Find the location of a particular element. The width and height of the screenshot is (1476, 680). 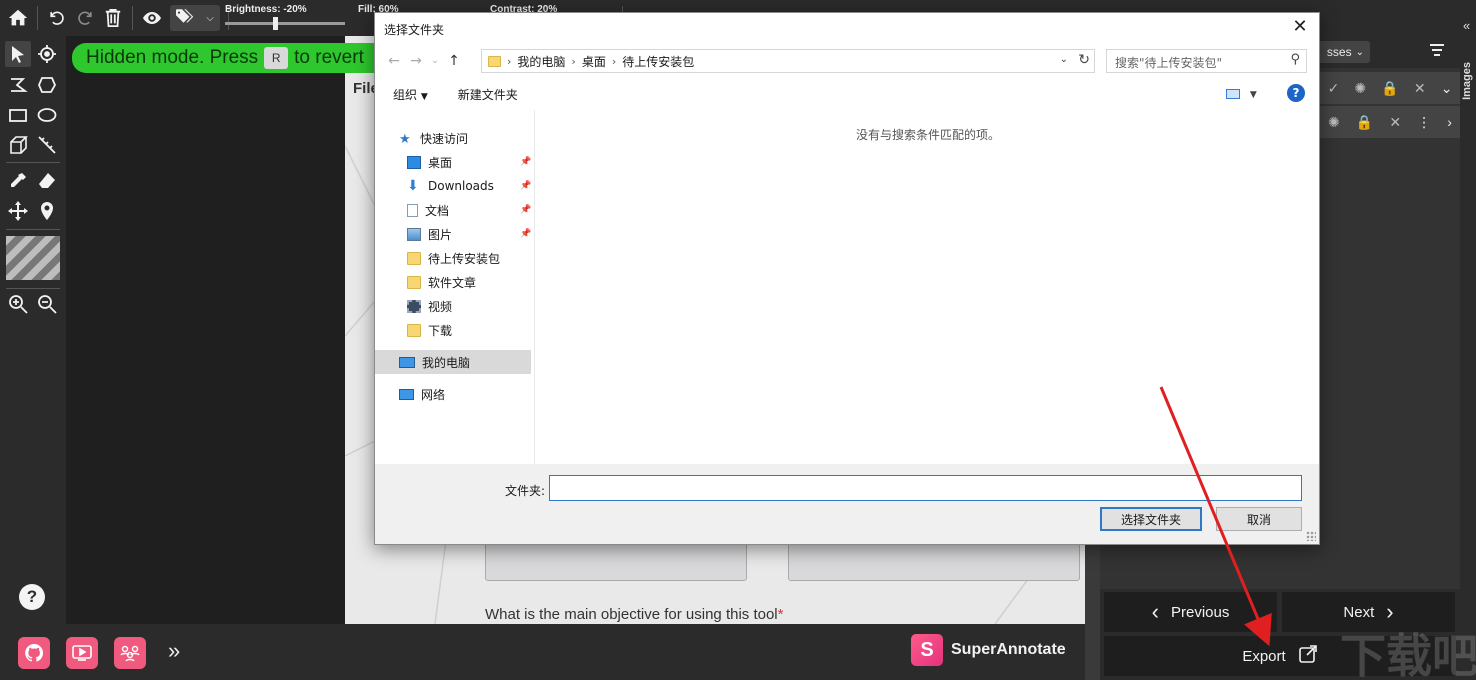

location-pin-icon is located at coordinates (47, 211).